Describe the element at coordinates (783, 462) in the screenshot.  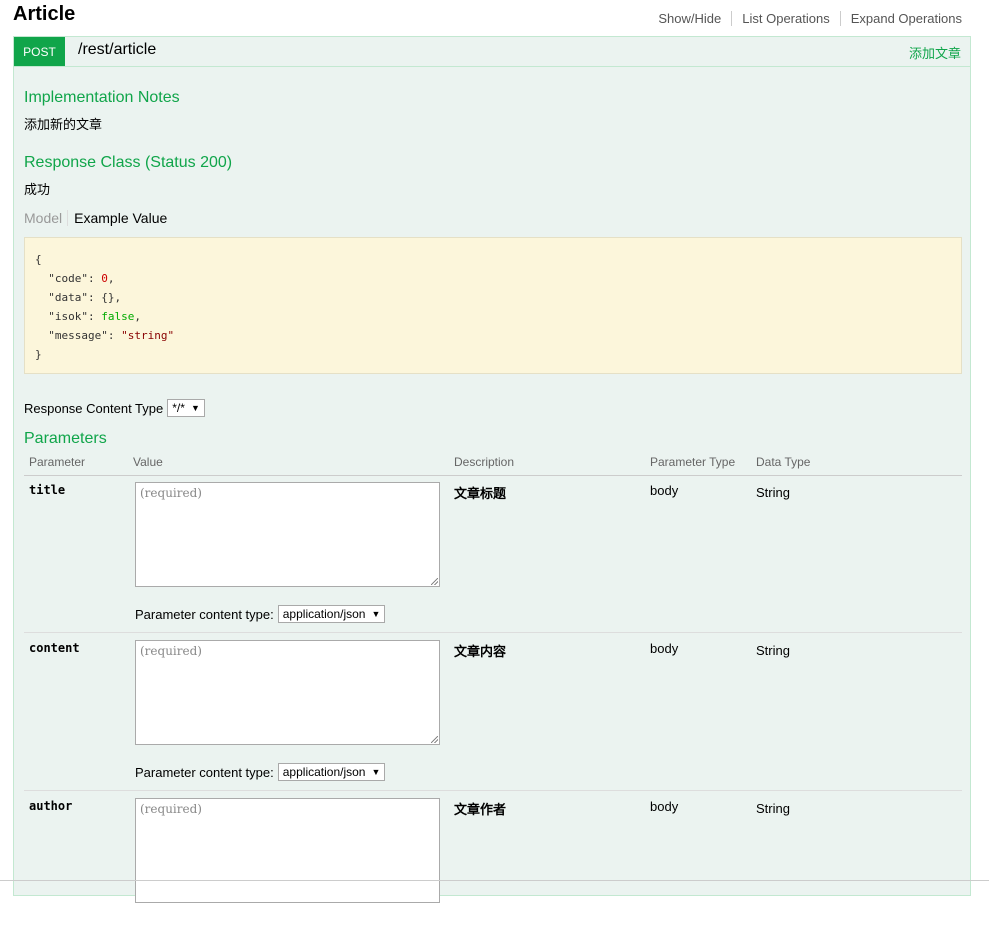
I see `col-data-type: Data Type` at that location.